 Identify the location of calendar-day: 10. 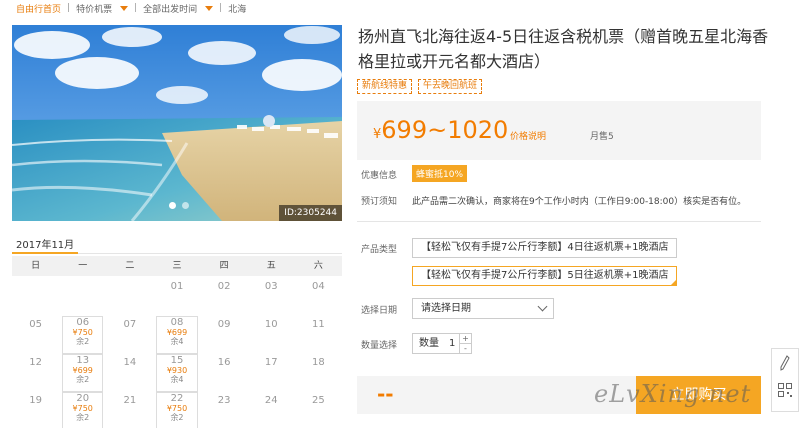
(271, 335).